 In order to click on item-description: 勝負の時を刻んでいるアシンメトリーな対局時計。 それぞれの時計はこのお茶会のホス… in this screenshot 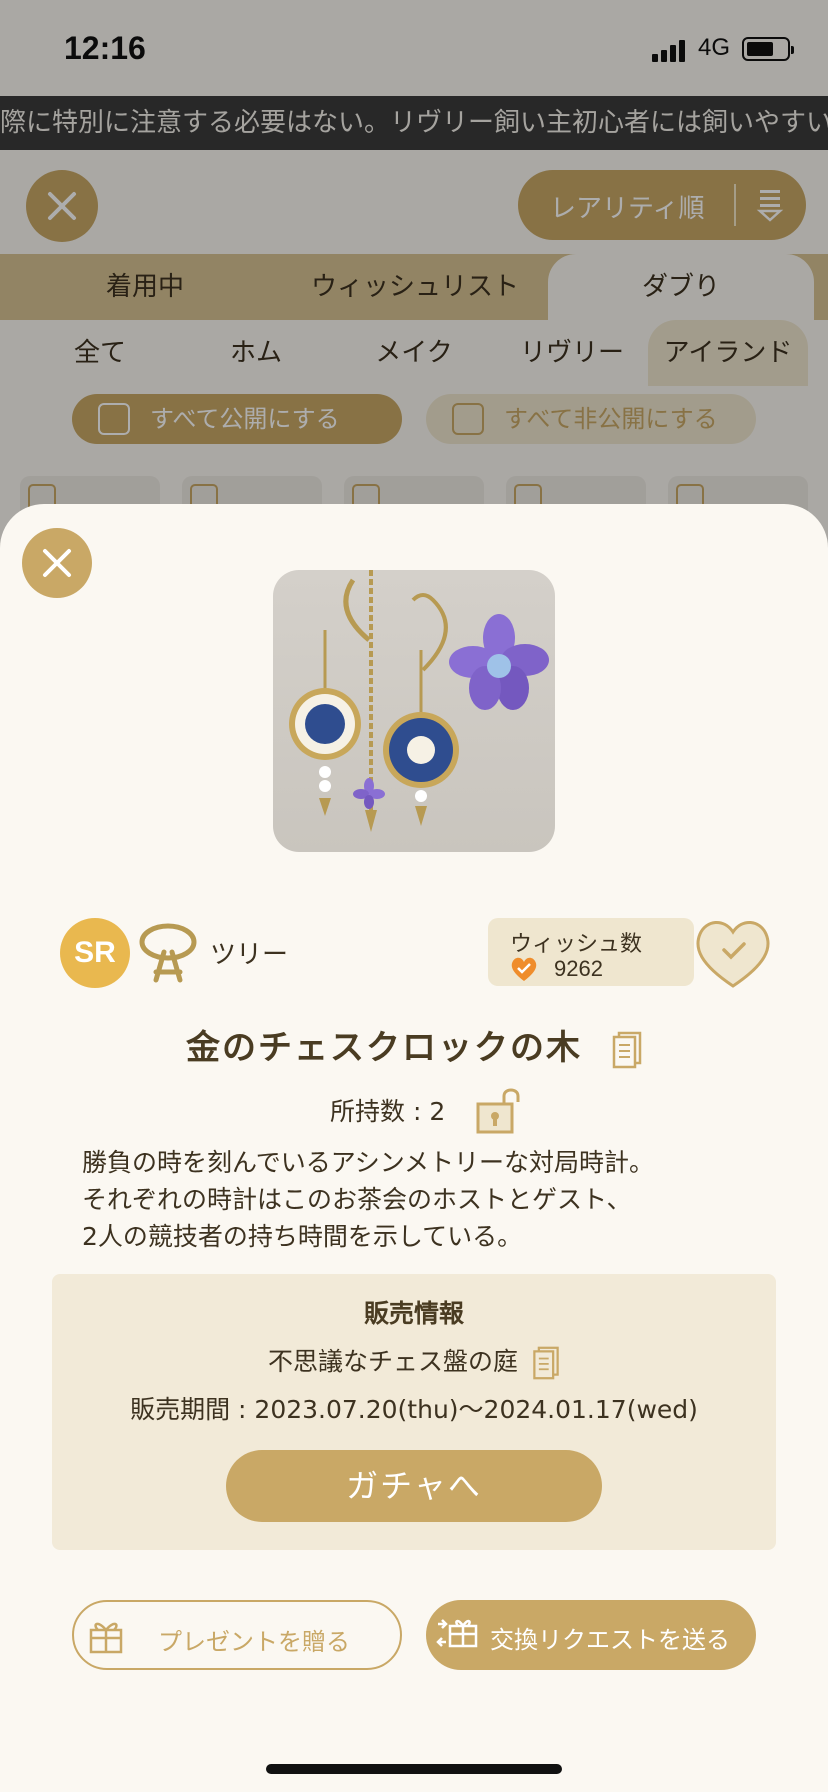, I will do `click(368, 1199)`.